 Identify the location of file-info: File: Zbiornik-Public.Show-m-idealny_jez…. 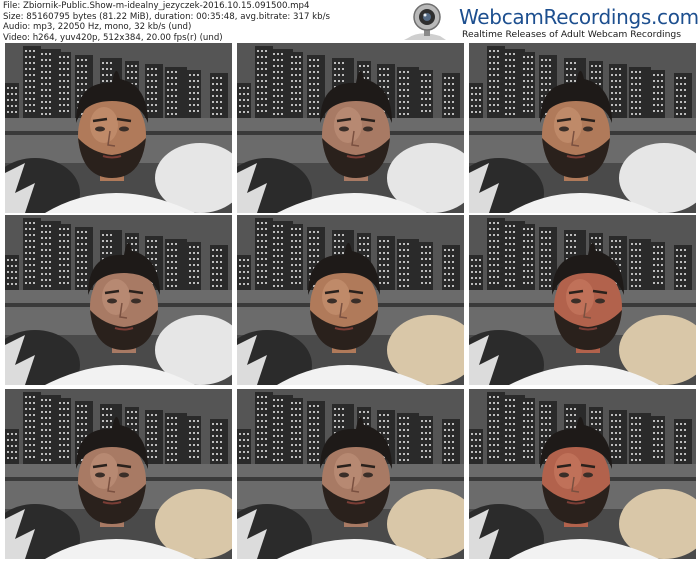
(166, 22).